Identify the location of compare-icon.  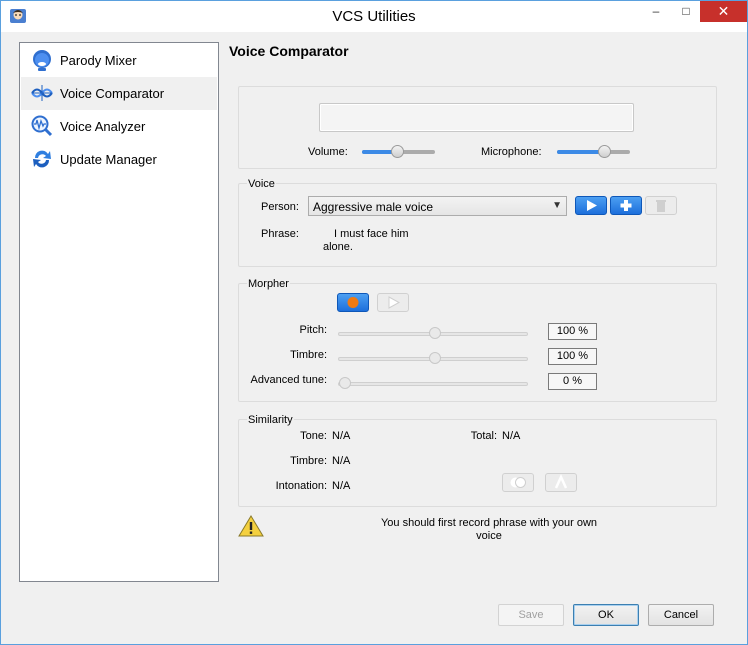
(518, 482).